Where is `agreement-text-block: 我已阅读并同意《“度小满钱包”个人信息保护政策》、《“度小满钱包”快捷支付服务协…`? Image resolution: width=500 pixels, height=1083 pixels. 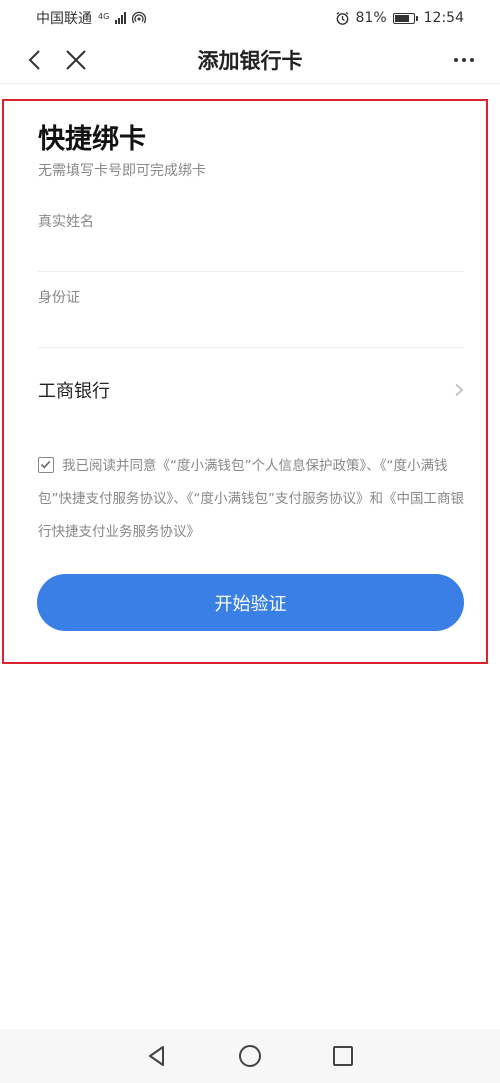
agreement-text-block: 我已阅读并同意《“度小满钱包”个人信息保护政策》、《“度小满钱包”快捷支付服务协… is located at coordinates (253, 499).